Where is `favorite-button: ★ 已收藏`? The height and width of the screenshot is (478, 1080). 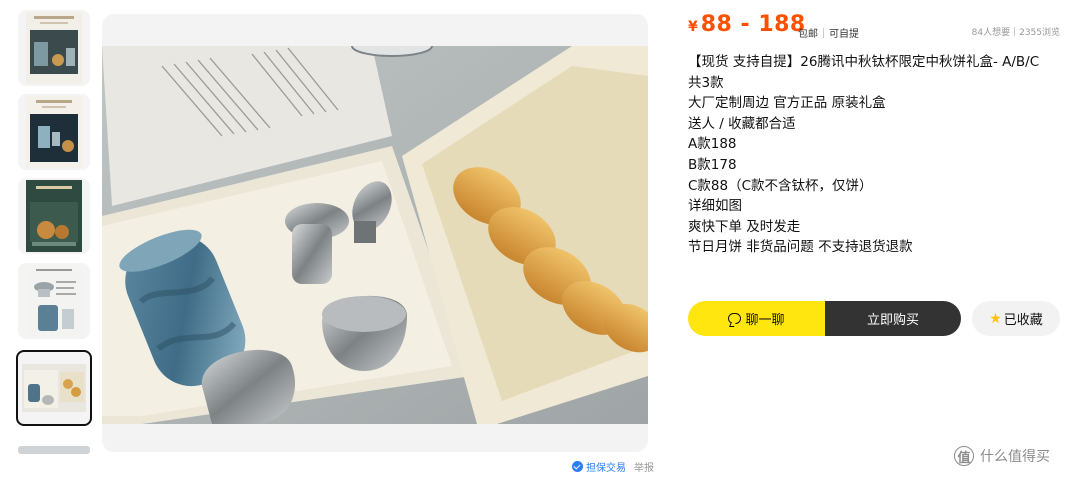 favorite-button: ★ 已收藏 is located at coordinates (1016, 318).